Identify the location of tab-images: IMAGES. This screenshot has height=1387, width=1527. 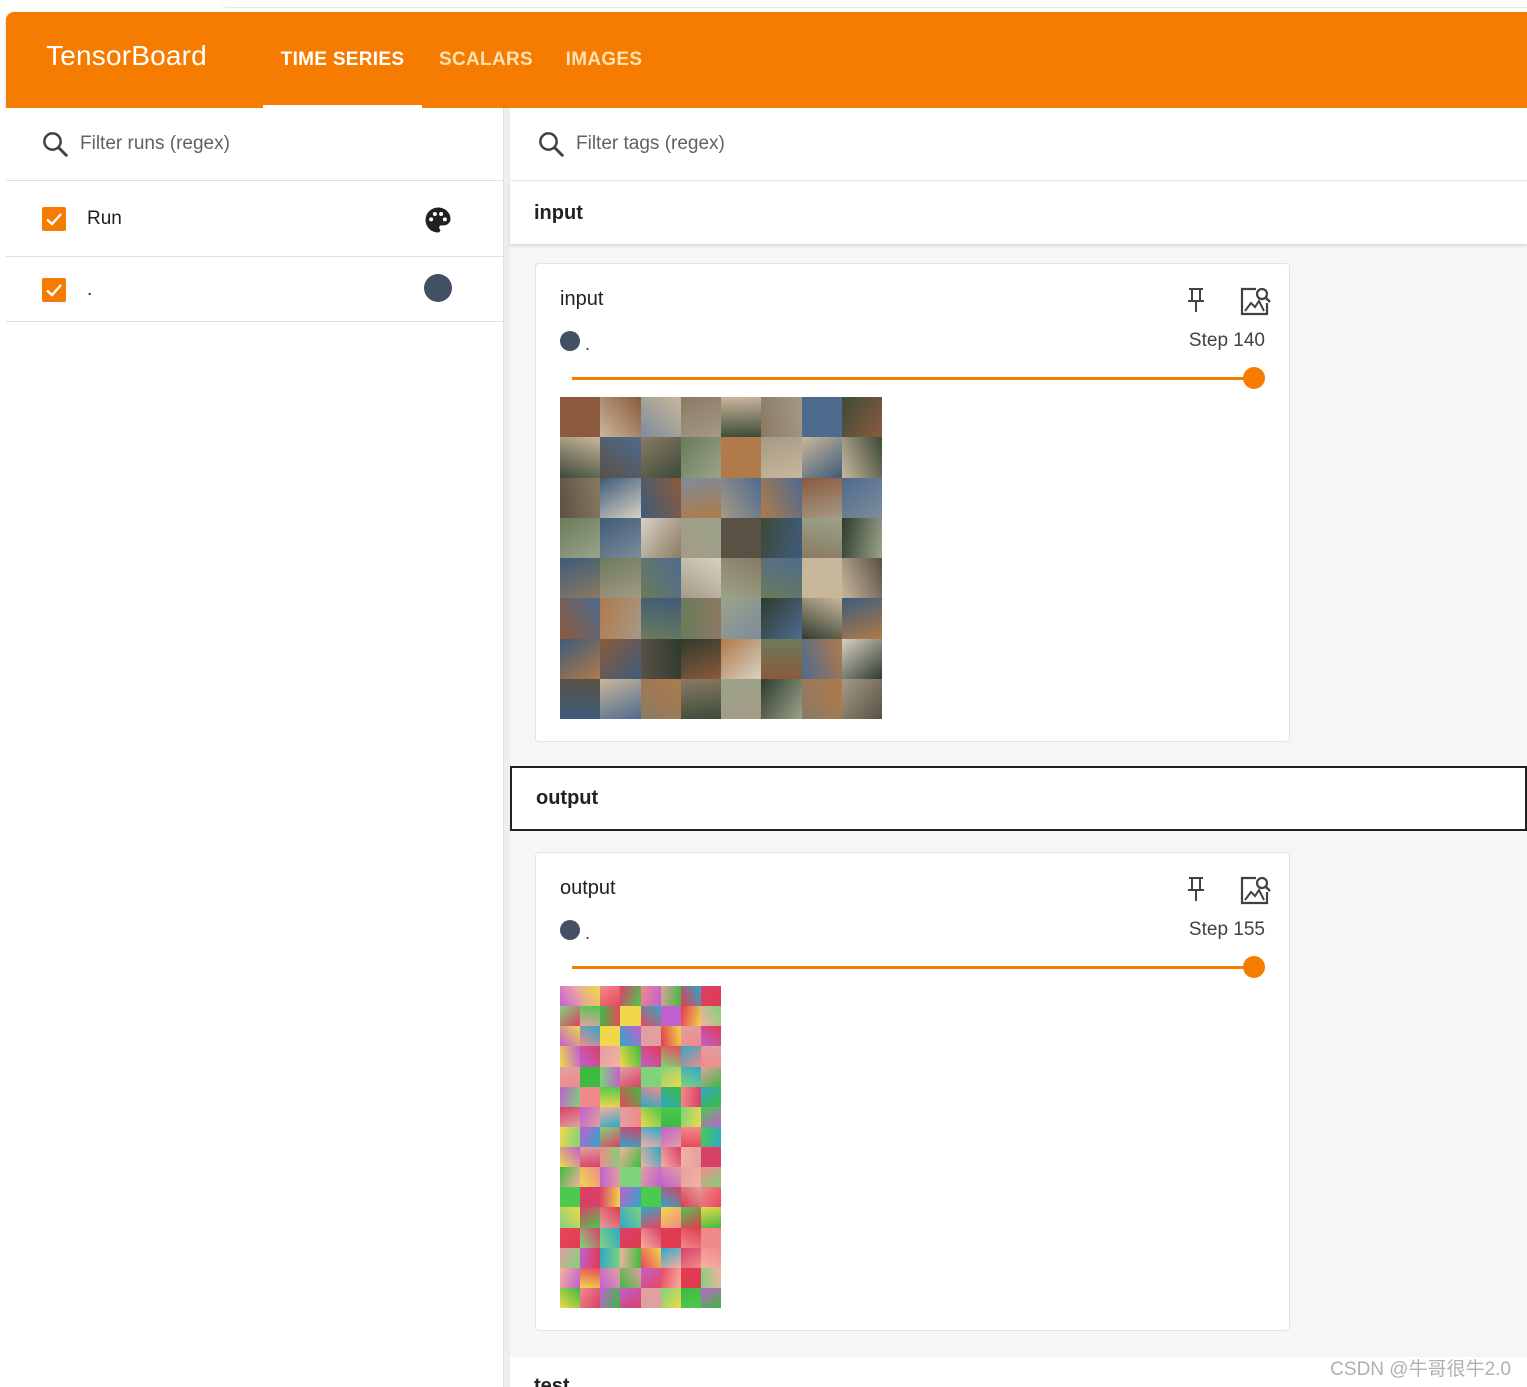
(604, 60).